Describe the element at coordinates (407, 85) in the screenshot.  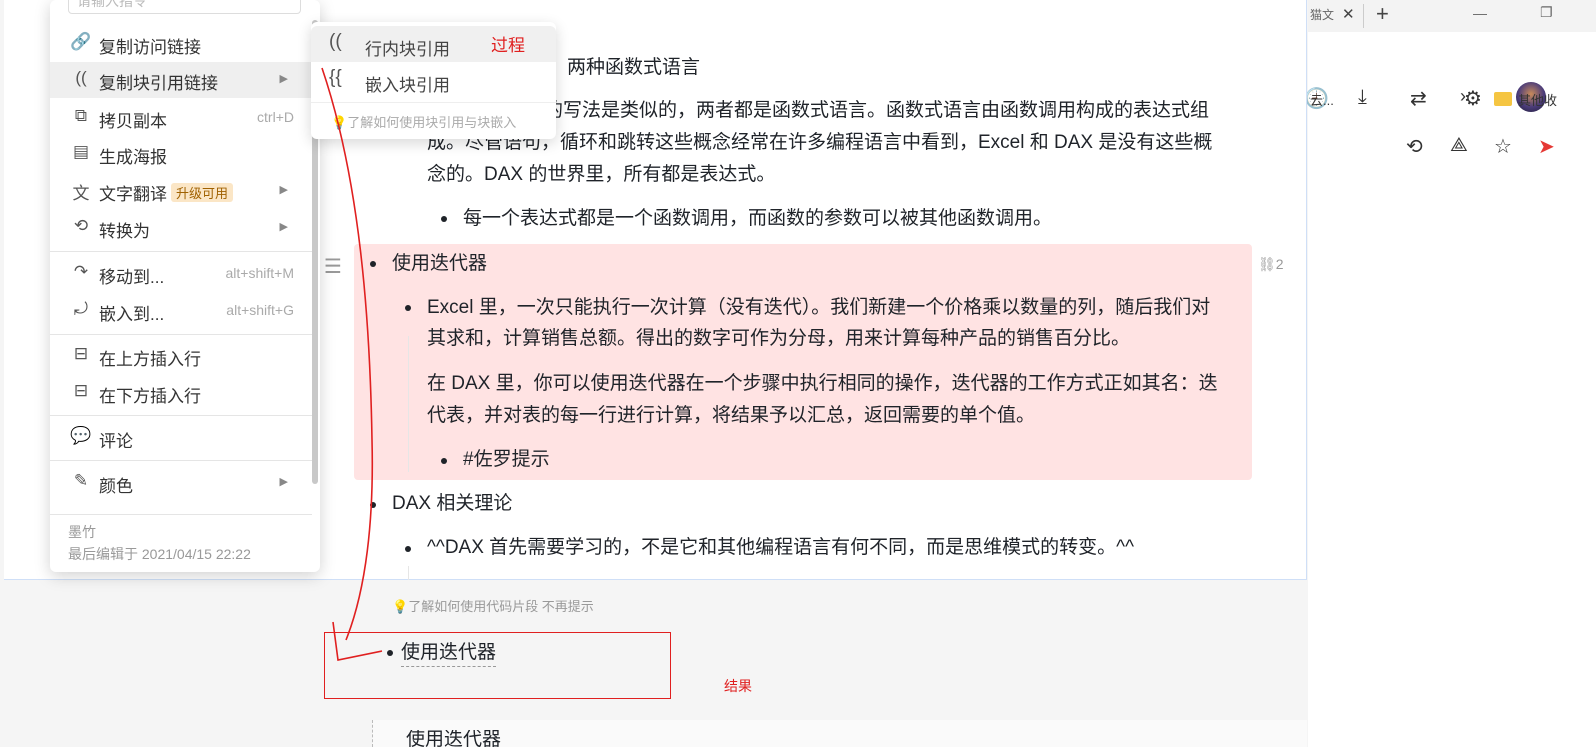
I see `submenu-item-label: 嵌入块引用` at that location.